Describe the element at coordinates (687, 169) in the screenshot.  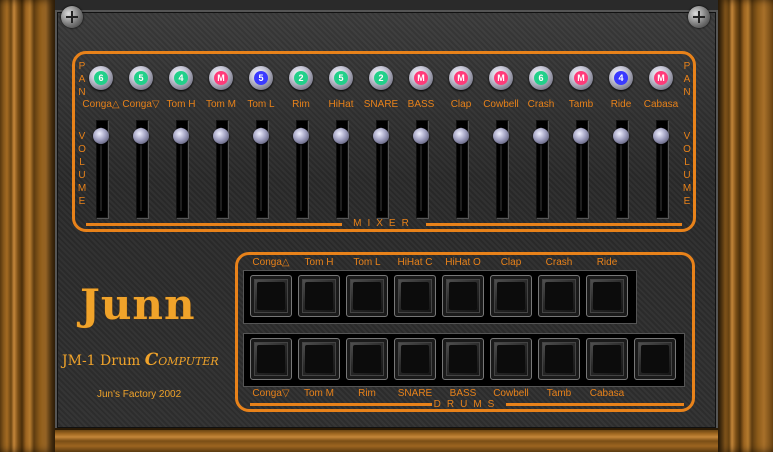
I see `volume-label-right: VOLUME` at that location.